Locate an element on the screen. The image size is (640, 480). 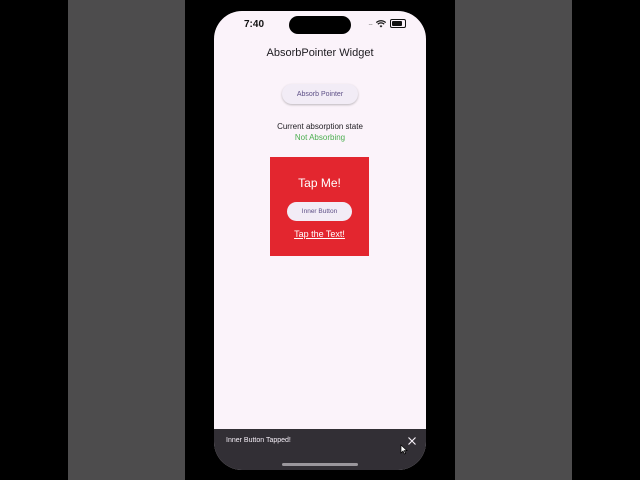
tap-target-box: Tap Me! Inner Button Tap the Text! is located at coordinates (319, 206).